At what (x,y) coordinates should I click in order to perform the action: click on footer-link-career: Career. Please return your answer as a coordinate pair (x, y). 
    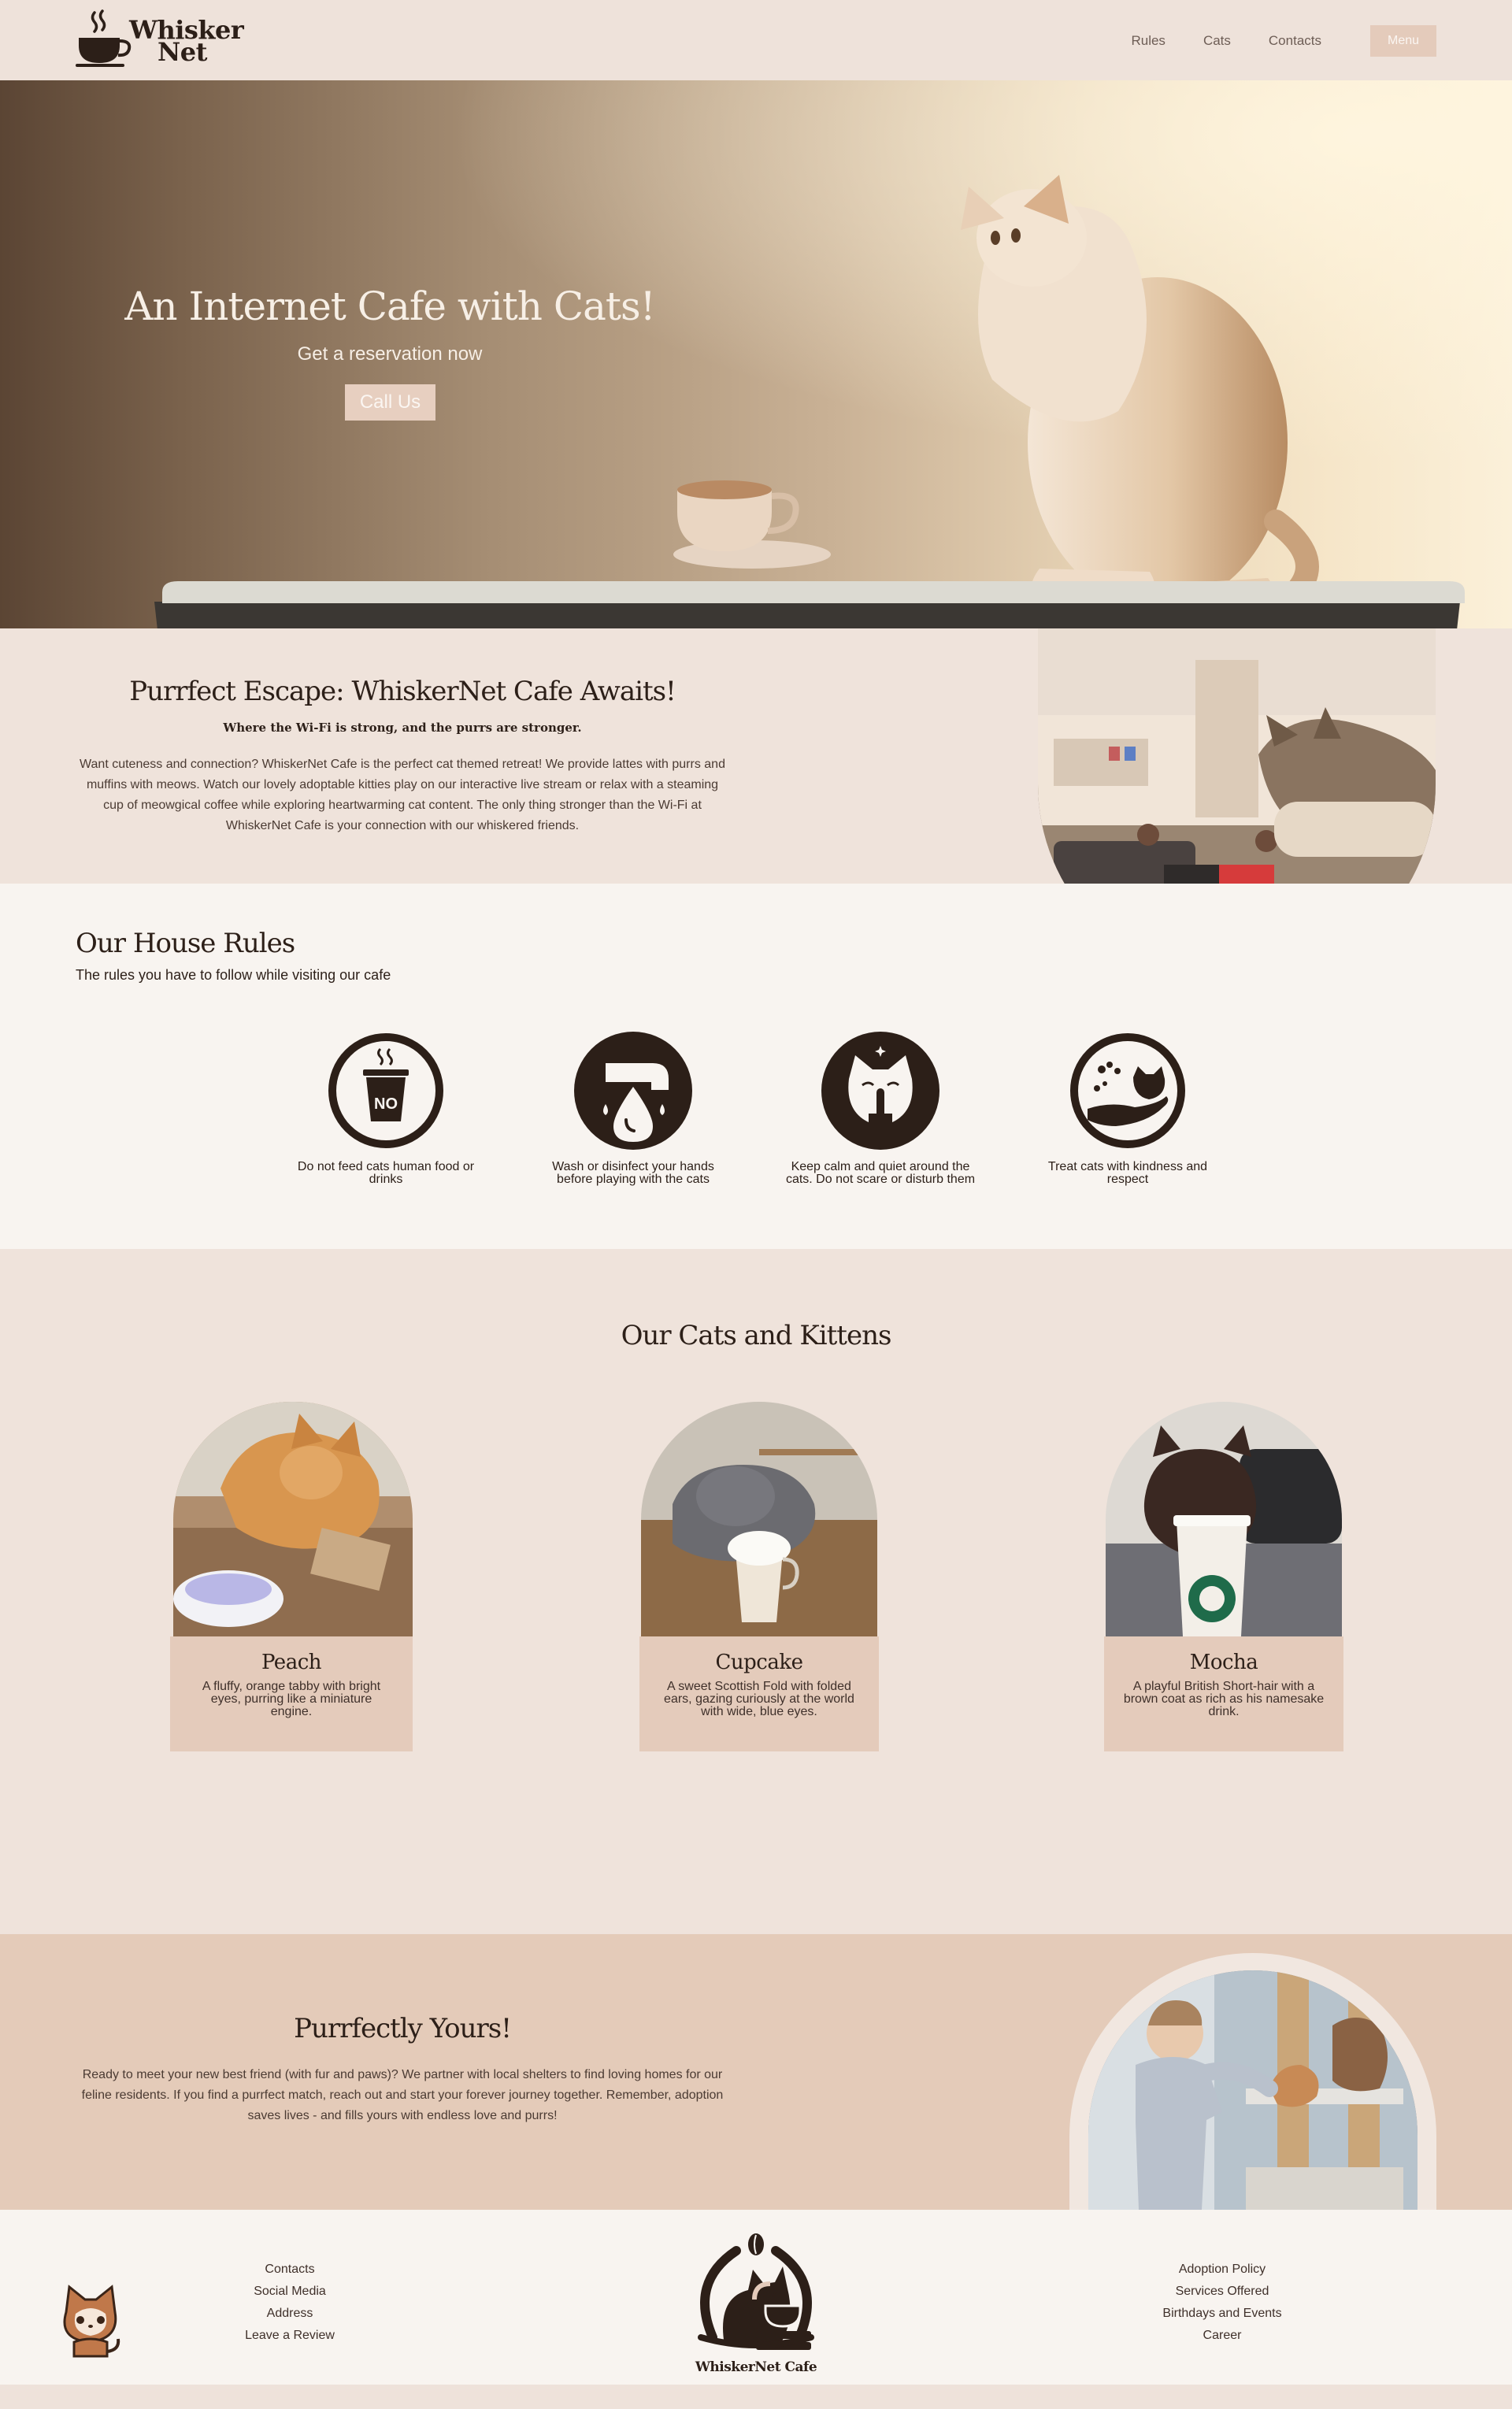
    Looking at the image, I should click on (1222, 2336).